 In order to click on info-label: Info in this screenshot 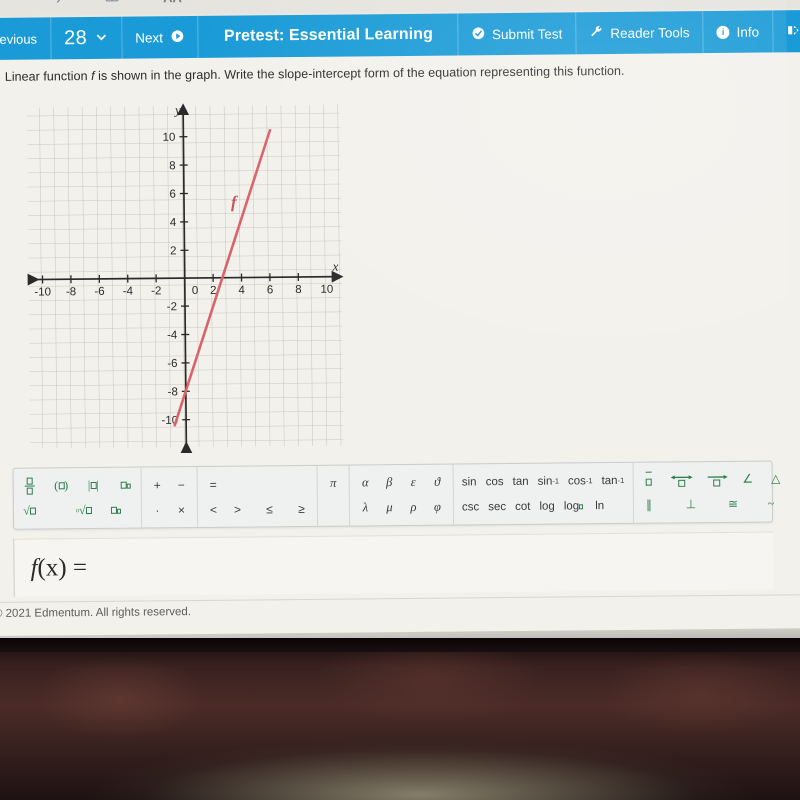, I will do `click(748, 32)`.